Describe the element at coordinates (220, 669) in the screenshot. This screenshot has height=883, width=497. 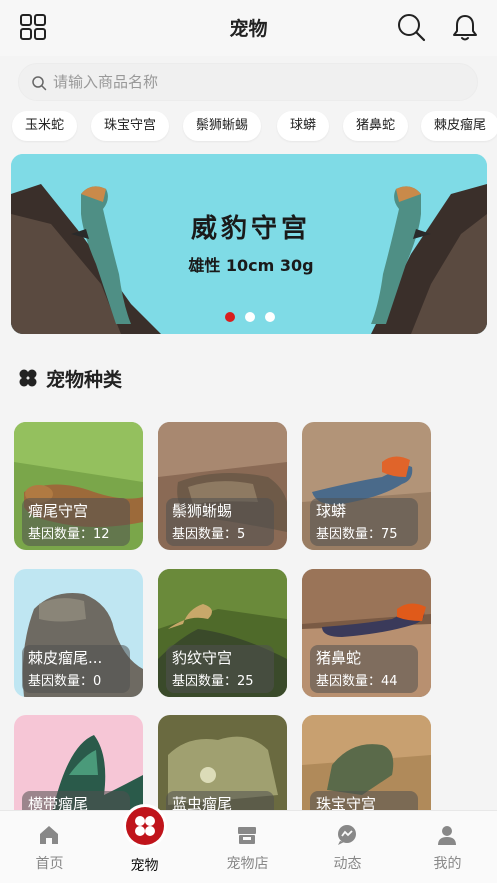
I see `pet-info: 豹纹守宫 基因数量：25` at that location.